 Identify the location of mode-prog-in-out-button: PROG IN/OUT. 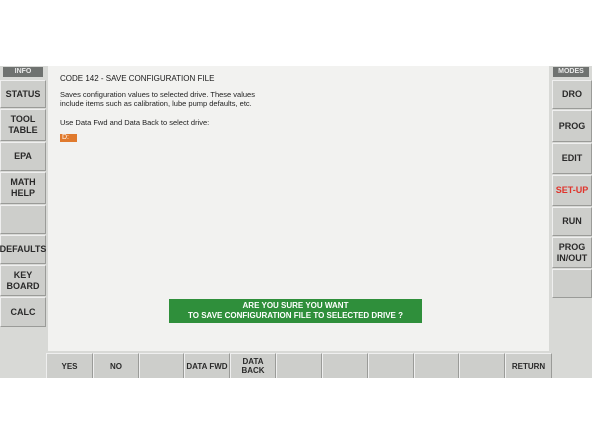
(572, 252).